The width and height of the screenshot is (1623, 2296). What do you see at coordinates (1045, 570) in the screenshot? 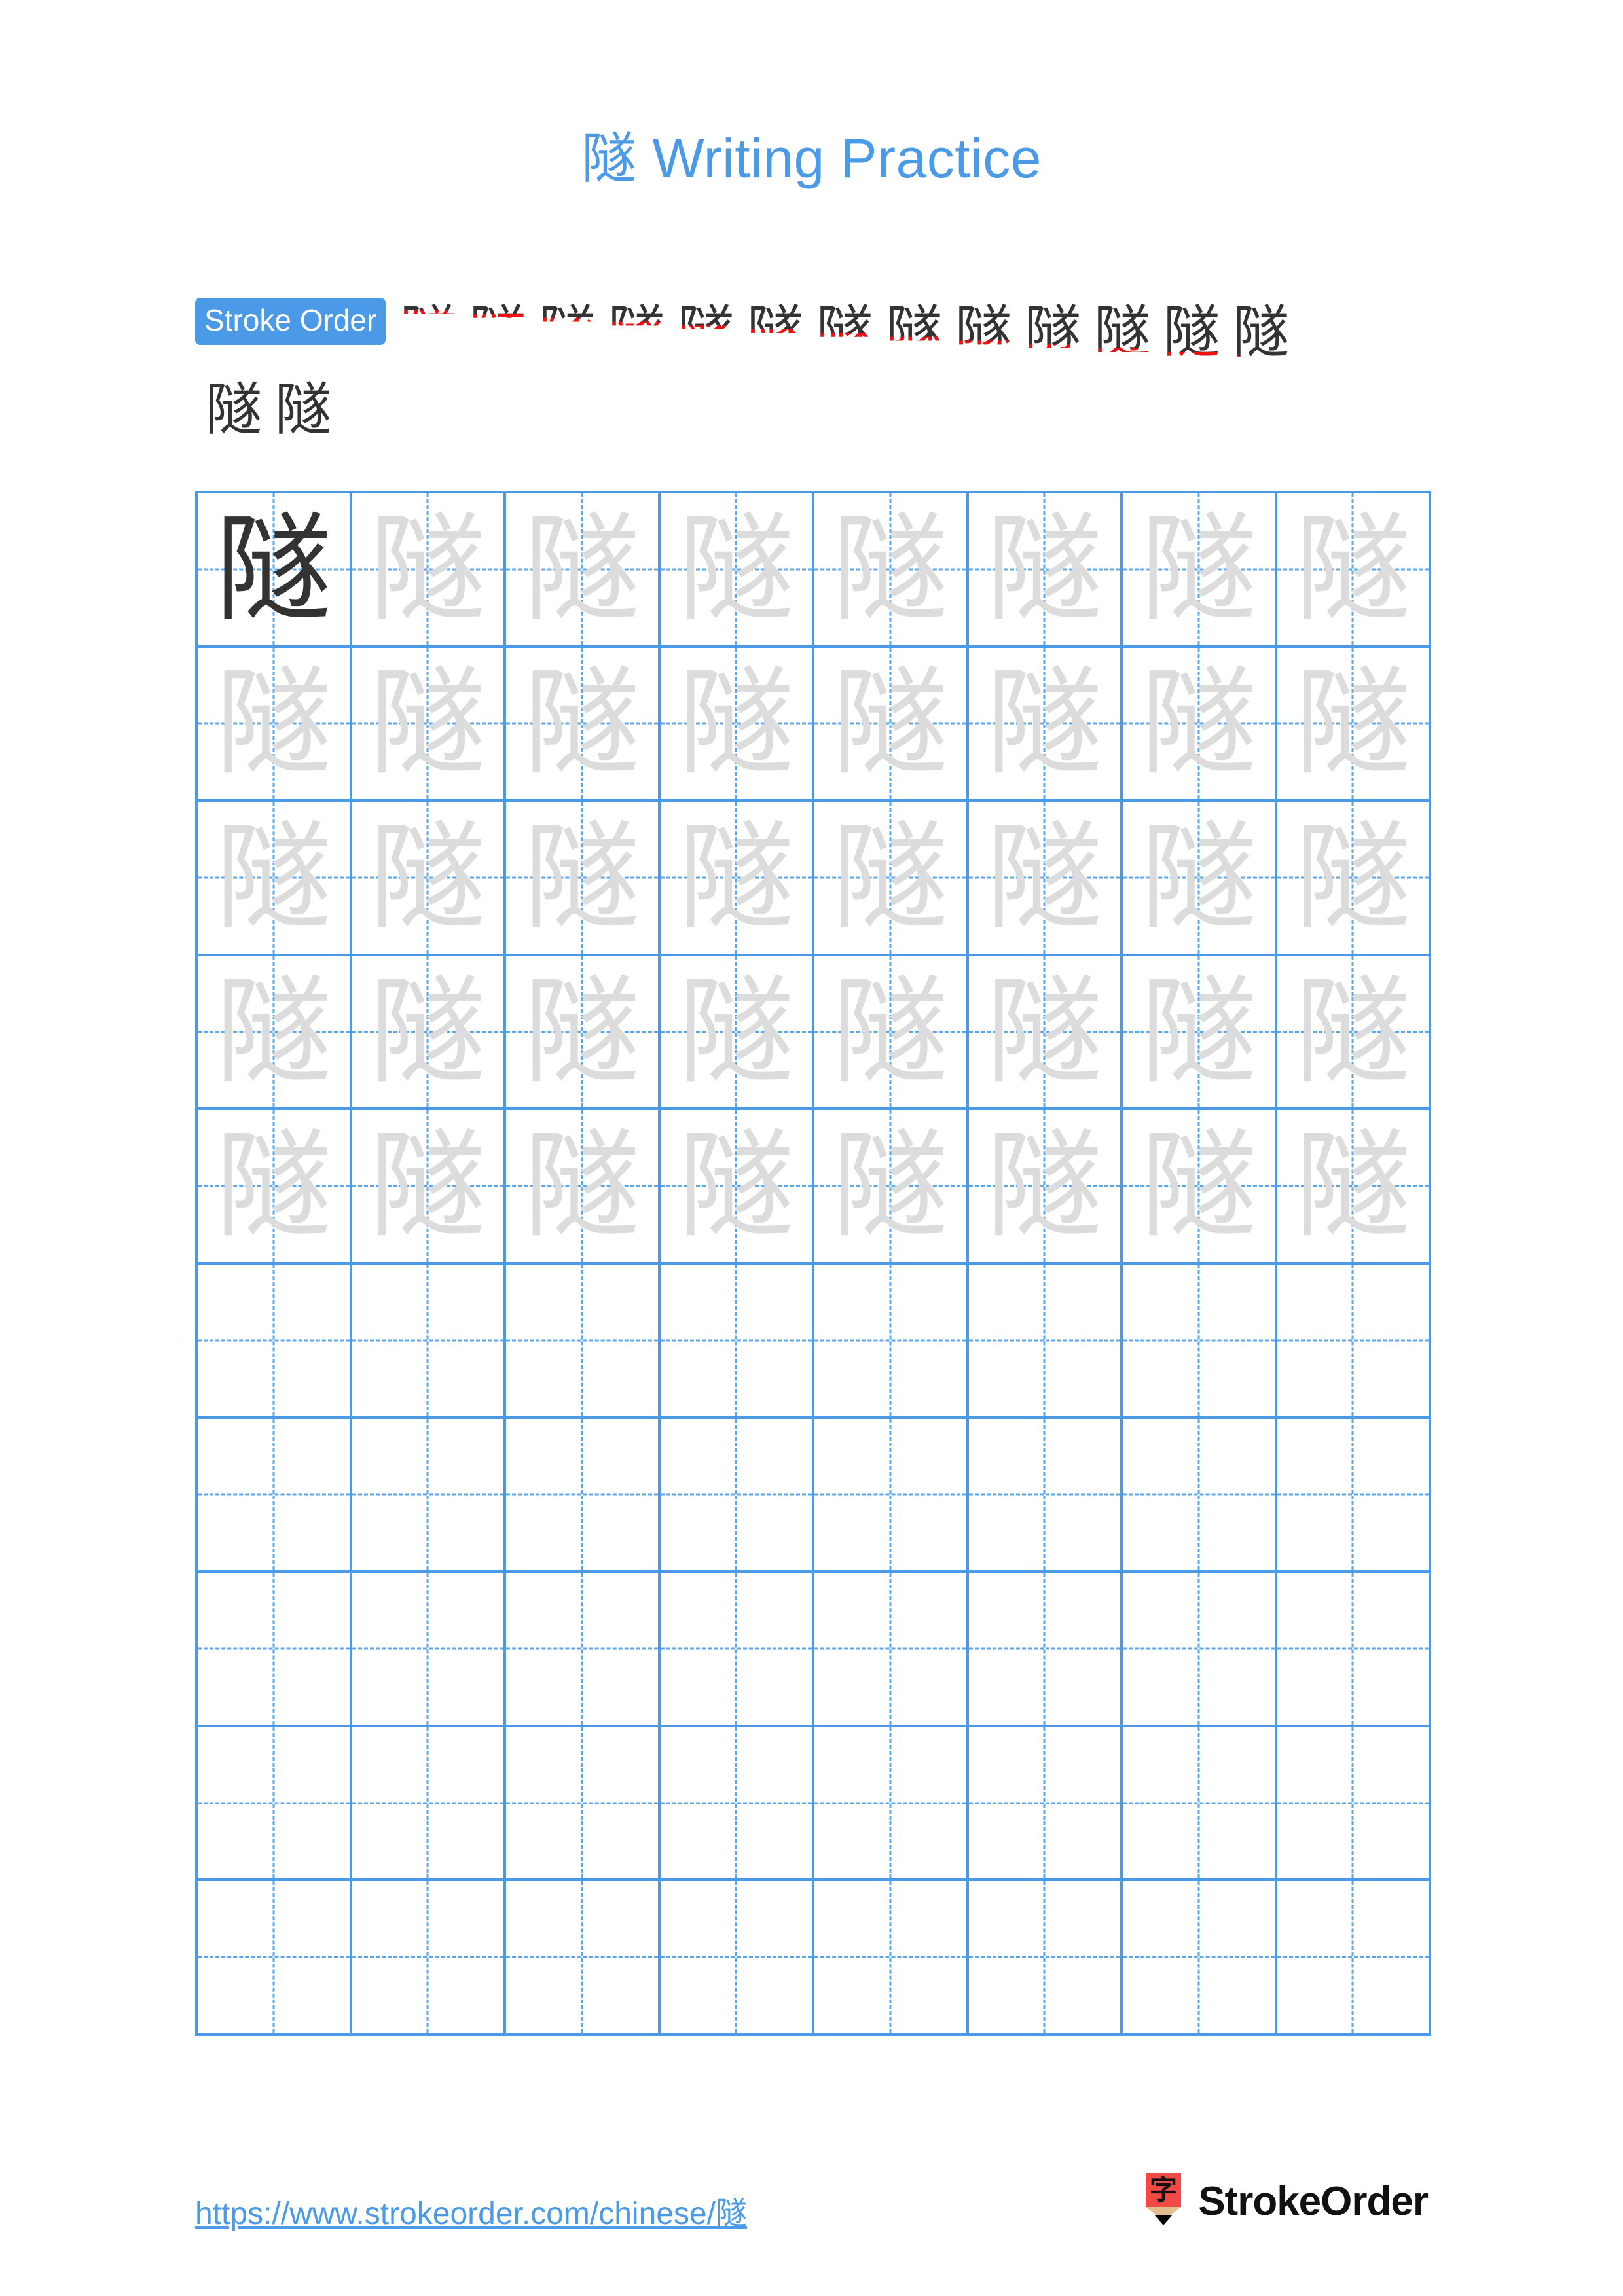
I see `practice-cell-r1-c6: 隧` at bounding box center [1045, 570].